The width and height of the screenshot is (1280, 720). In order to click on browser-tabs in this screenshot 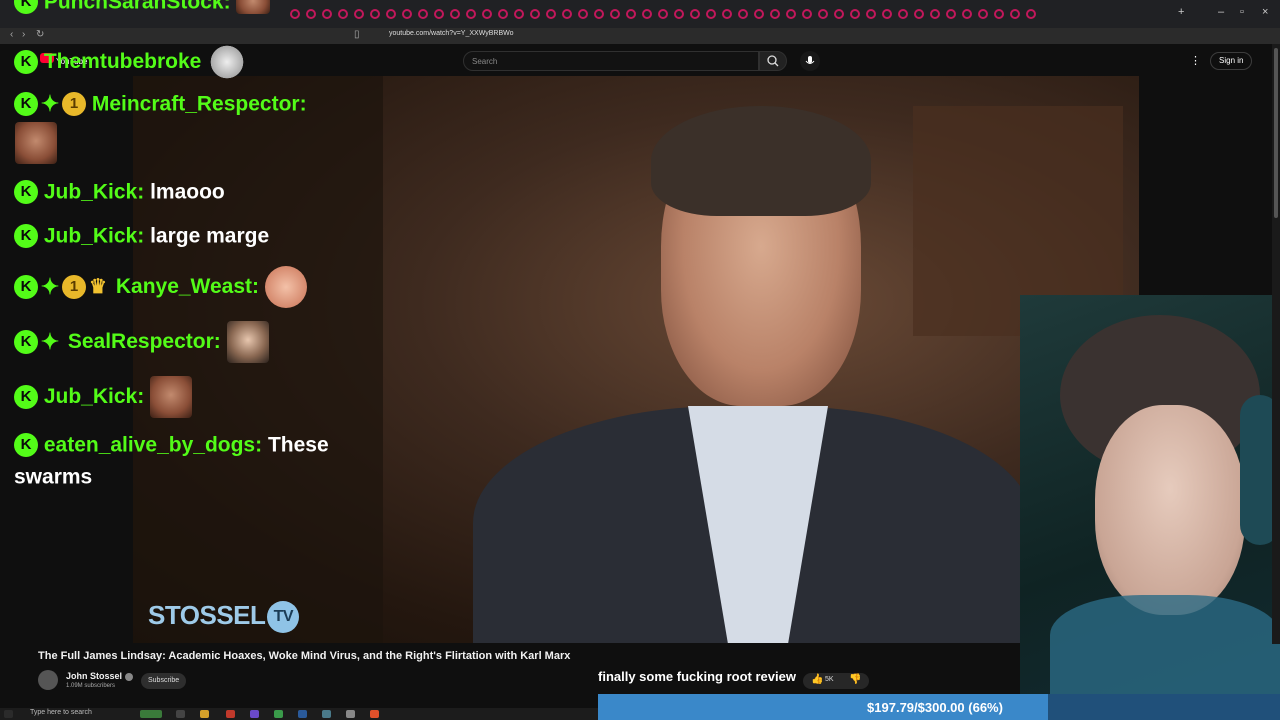, I will do `click(663, 14)`.